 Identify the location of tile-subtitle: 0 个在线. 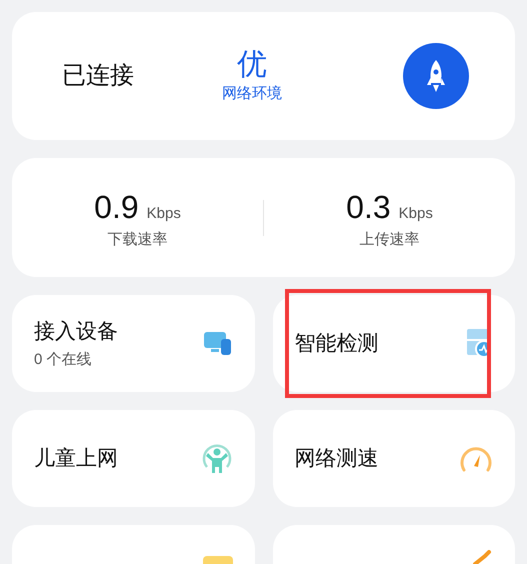
(63, 360).